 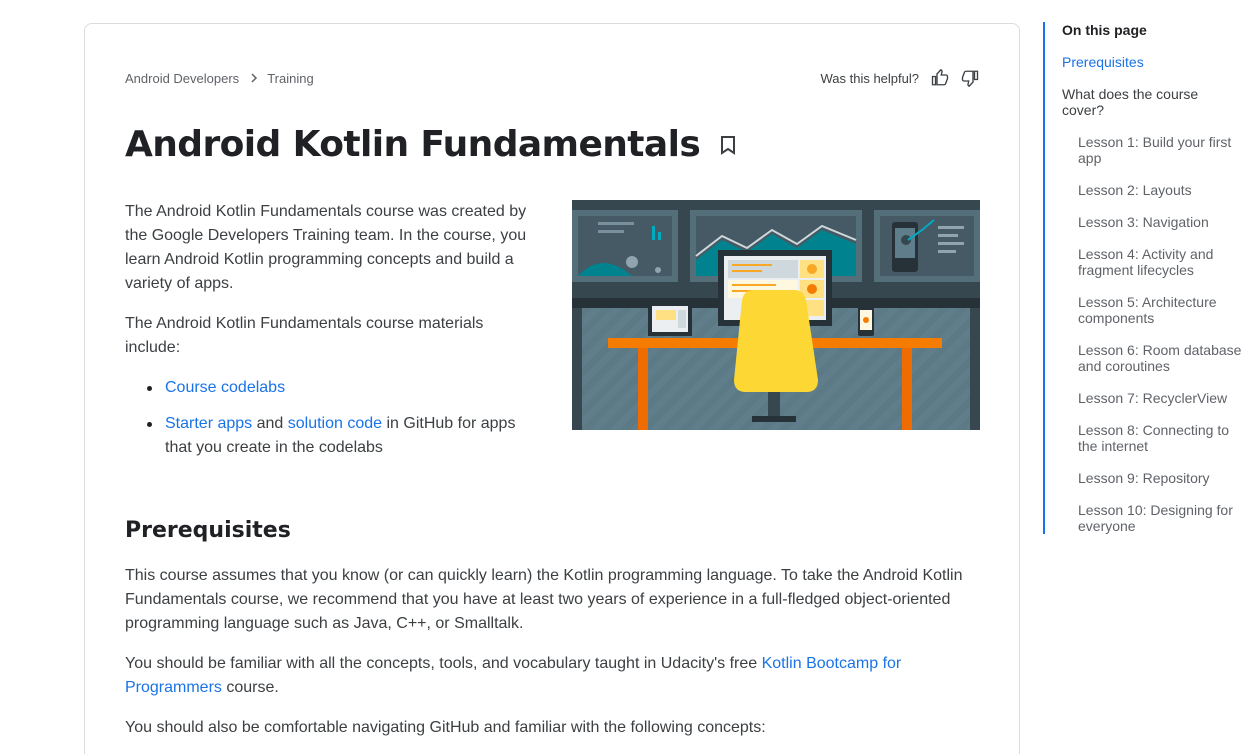 I want to click on toc-item-lesson-7: Lesson 7: RecyclerView, so click(x=1152, y=398).